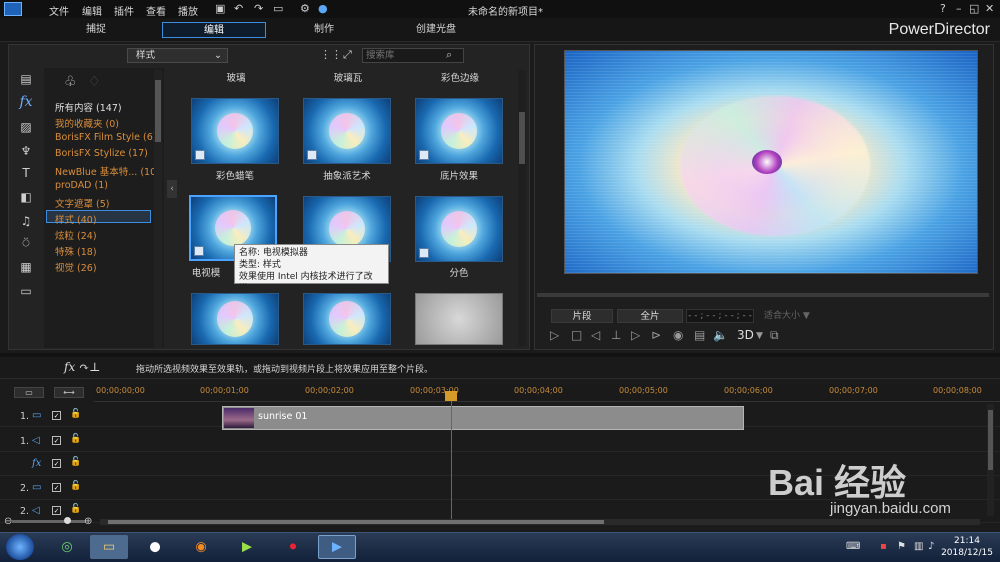 The image size is (1000, 562). What do you see at coordinates (188, 10) in the screenshot?
I see `menu-play: 播放` at bounding box center [188, 10].